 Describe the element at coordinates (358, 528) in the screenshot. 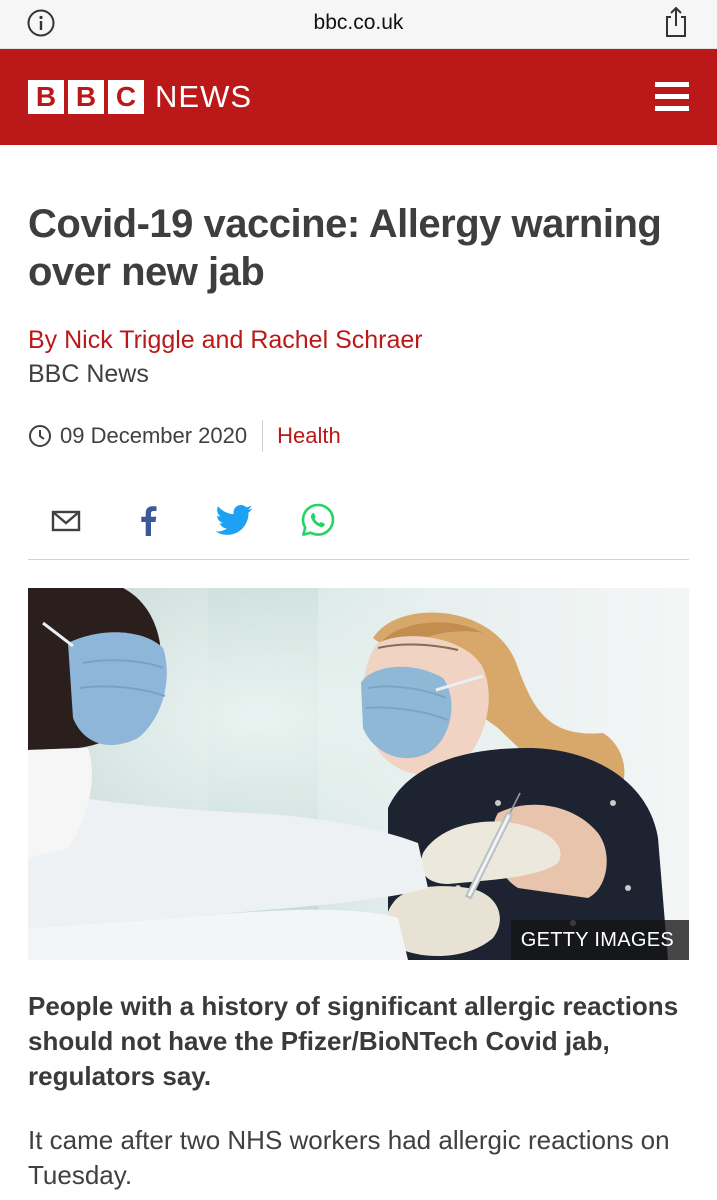

I see `share-tools` at that location.